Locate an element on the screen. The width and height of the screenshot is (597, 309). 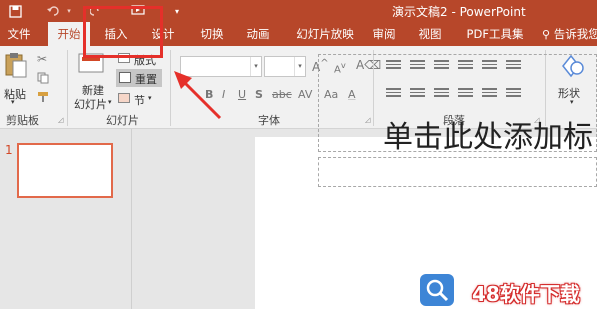
magnifier-icon is located at coordinates (437, 290).